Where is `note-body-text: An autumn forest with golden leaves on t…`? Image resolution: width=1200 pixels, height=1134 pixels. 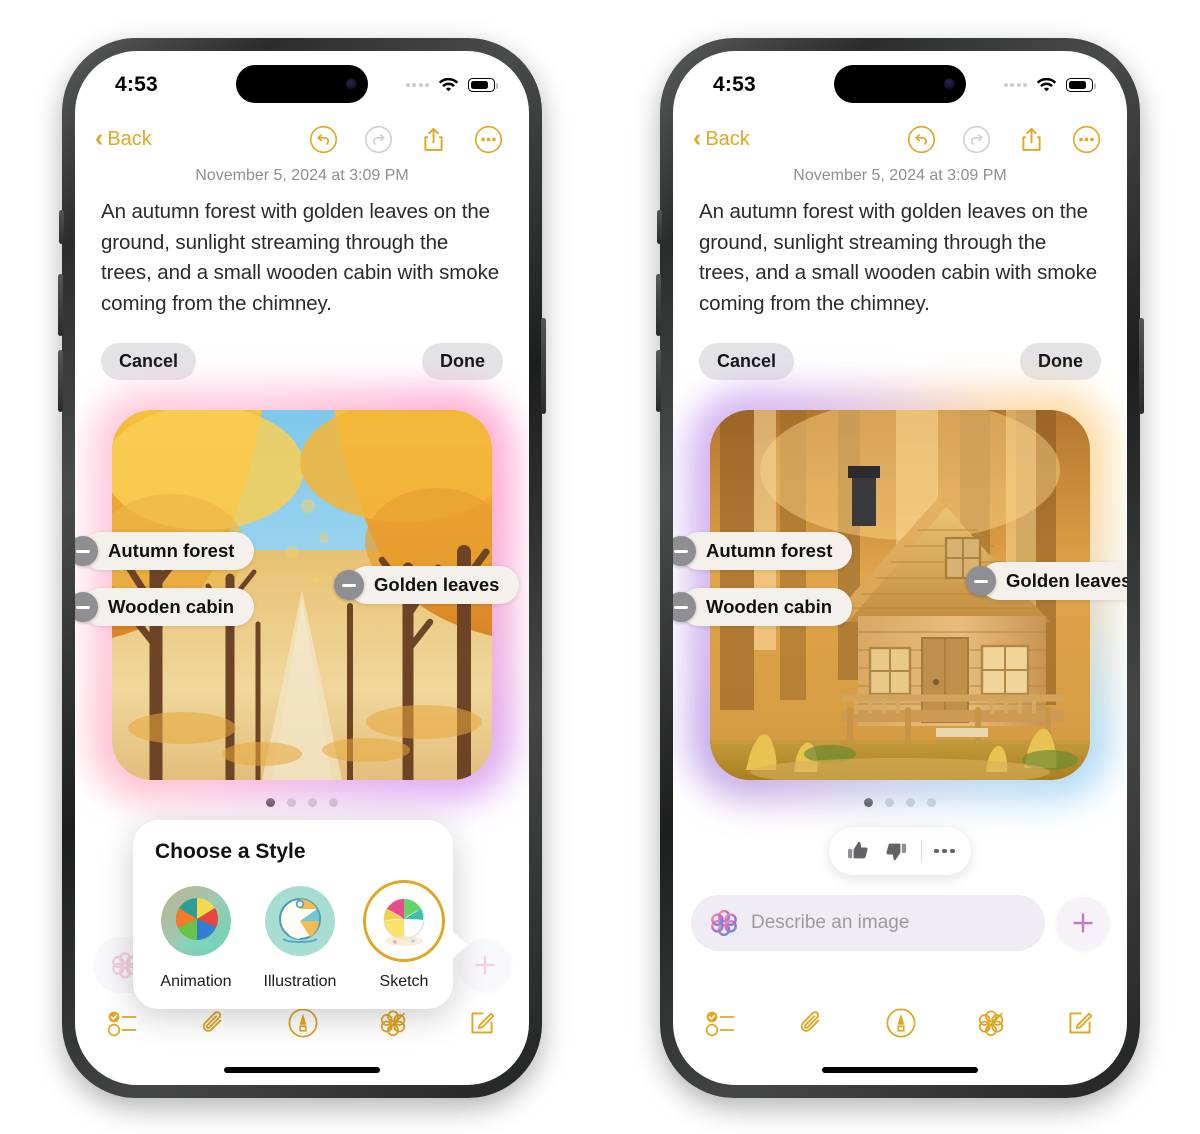 note-body-text: An autumn forest with golden leaves on t… is located at coordinates (898, 257).